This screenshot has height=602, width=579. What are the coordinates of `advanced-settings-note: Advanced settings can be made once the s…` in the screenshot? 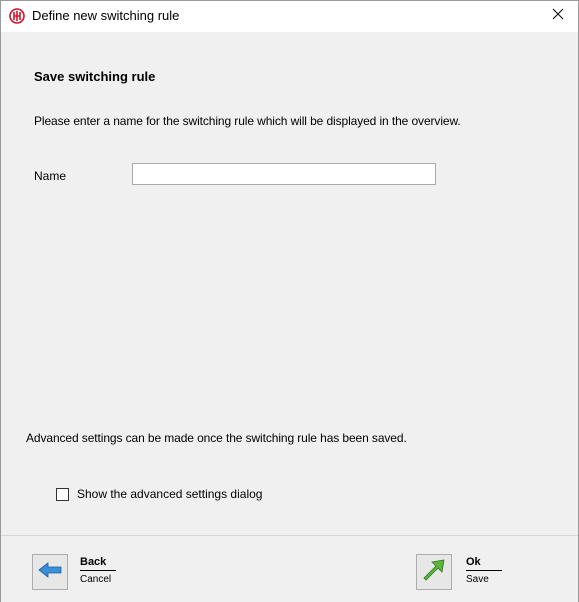 It's located at (216, 438).